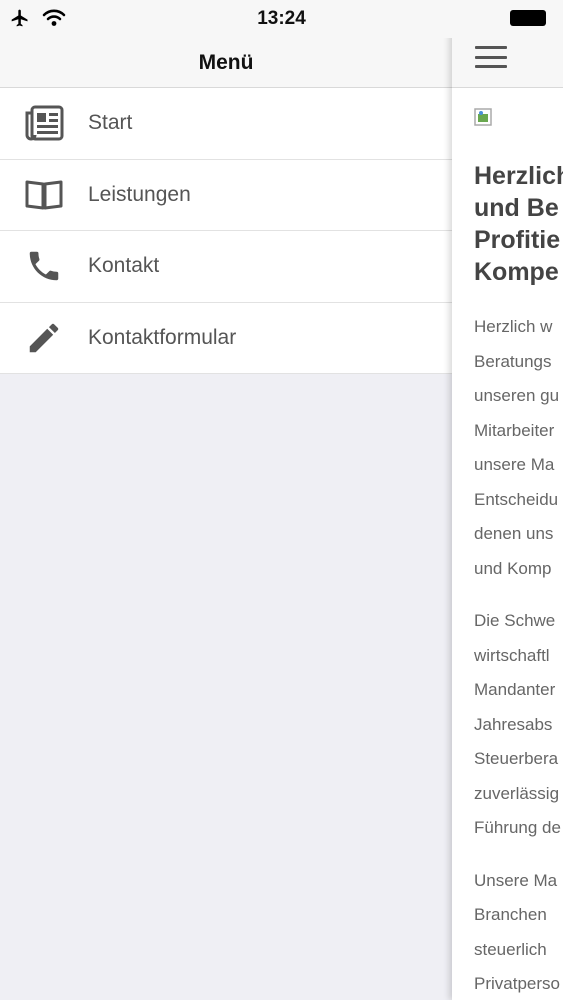  I want to click on text-line: unseren gu, so click(517, 395).